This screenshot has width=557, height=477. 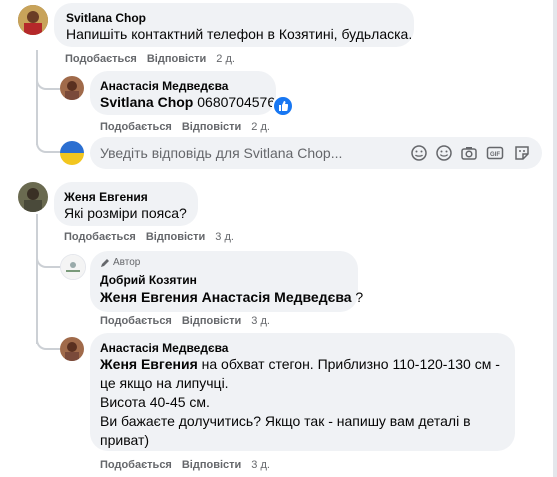 I want to click on mention-tag: Женя Евгения, so click(x=149, y=364).